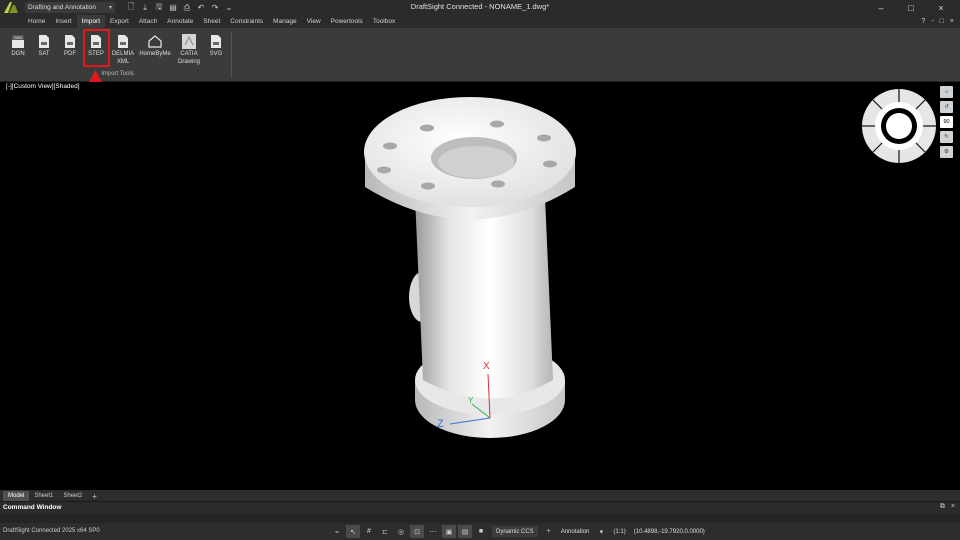  What do you see at coordinates (515, 531) in the screenshot?
I see `ccs-selector: Dynamic CCS` at bounding box center [515, 531].